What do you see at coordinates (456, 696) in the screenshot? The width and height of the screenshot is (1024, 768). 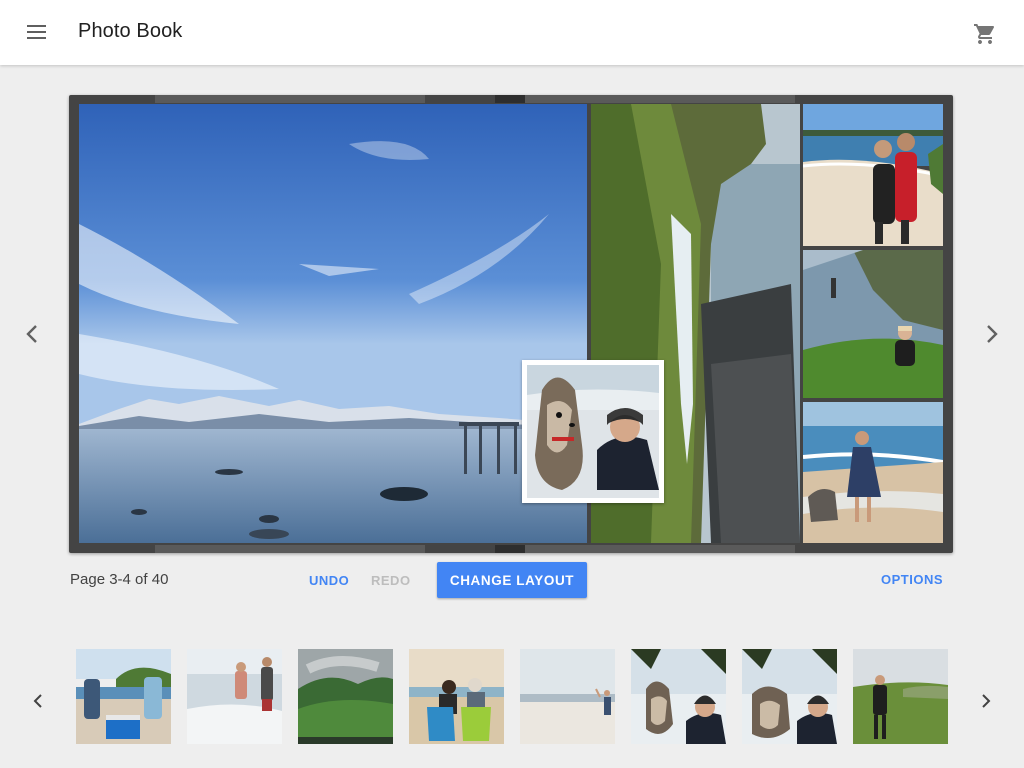 I see `couple-in-beach-chairs-thumbnail` at bounding box center [456, 696].